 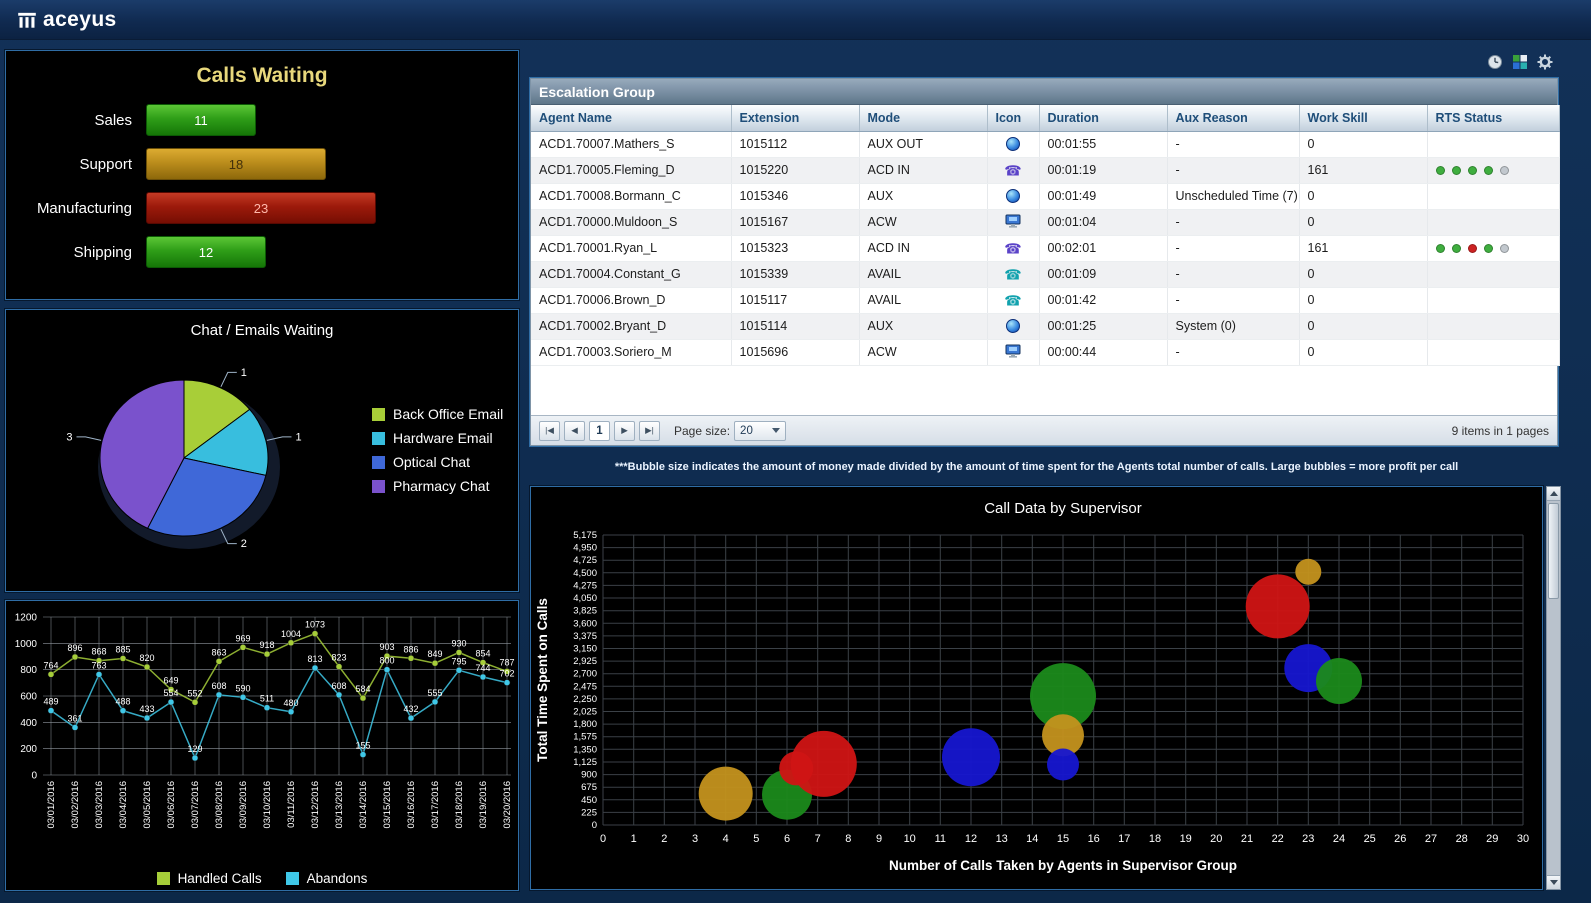 What do you see at coordinates (1553, 688) in the screenshot?
I see `vertical-scrollbar` at bounding box center [1553, 688].